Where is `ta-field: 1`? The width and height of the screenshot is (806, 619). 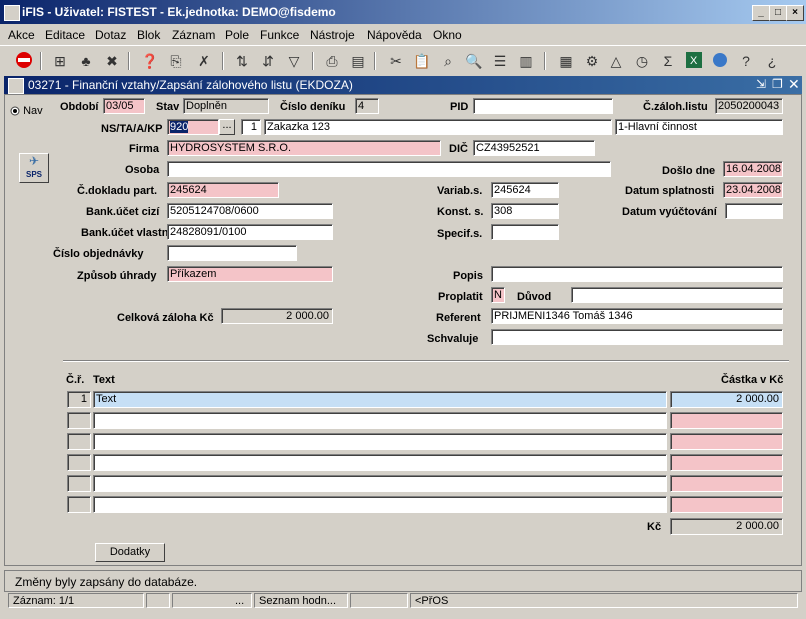
ta-field: 1 is located at coordinates (251, 127).